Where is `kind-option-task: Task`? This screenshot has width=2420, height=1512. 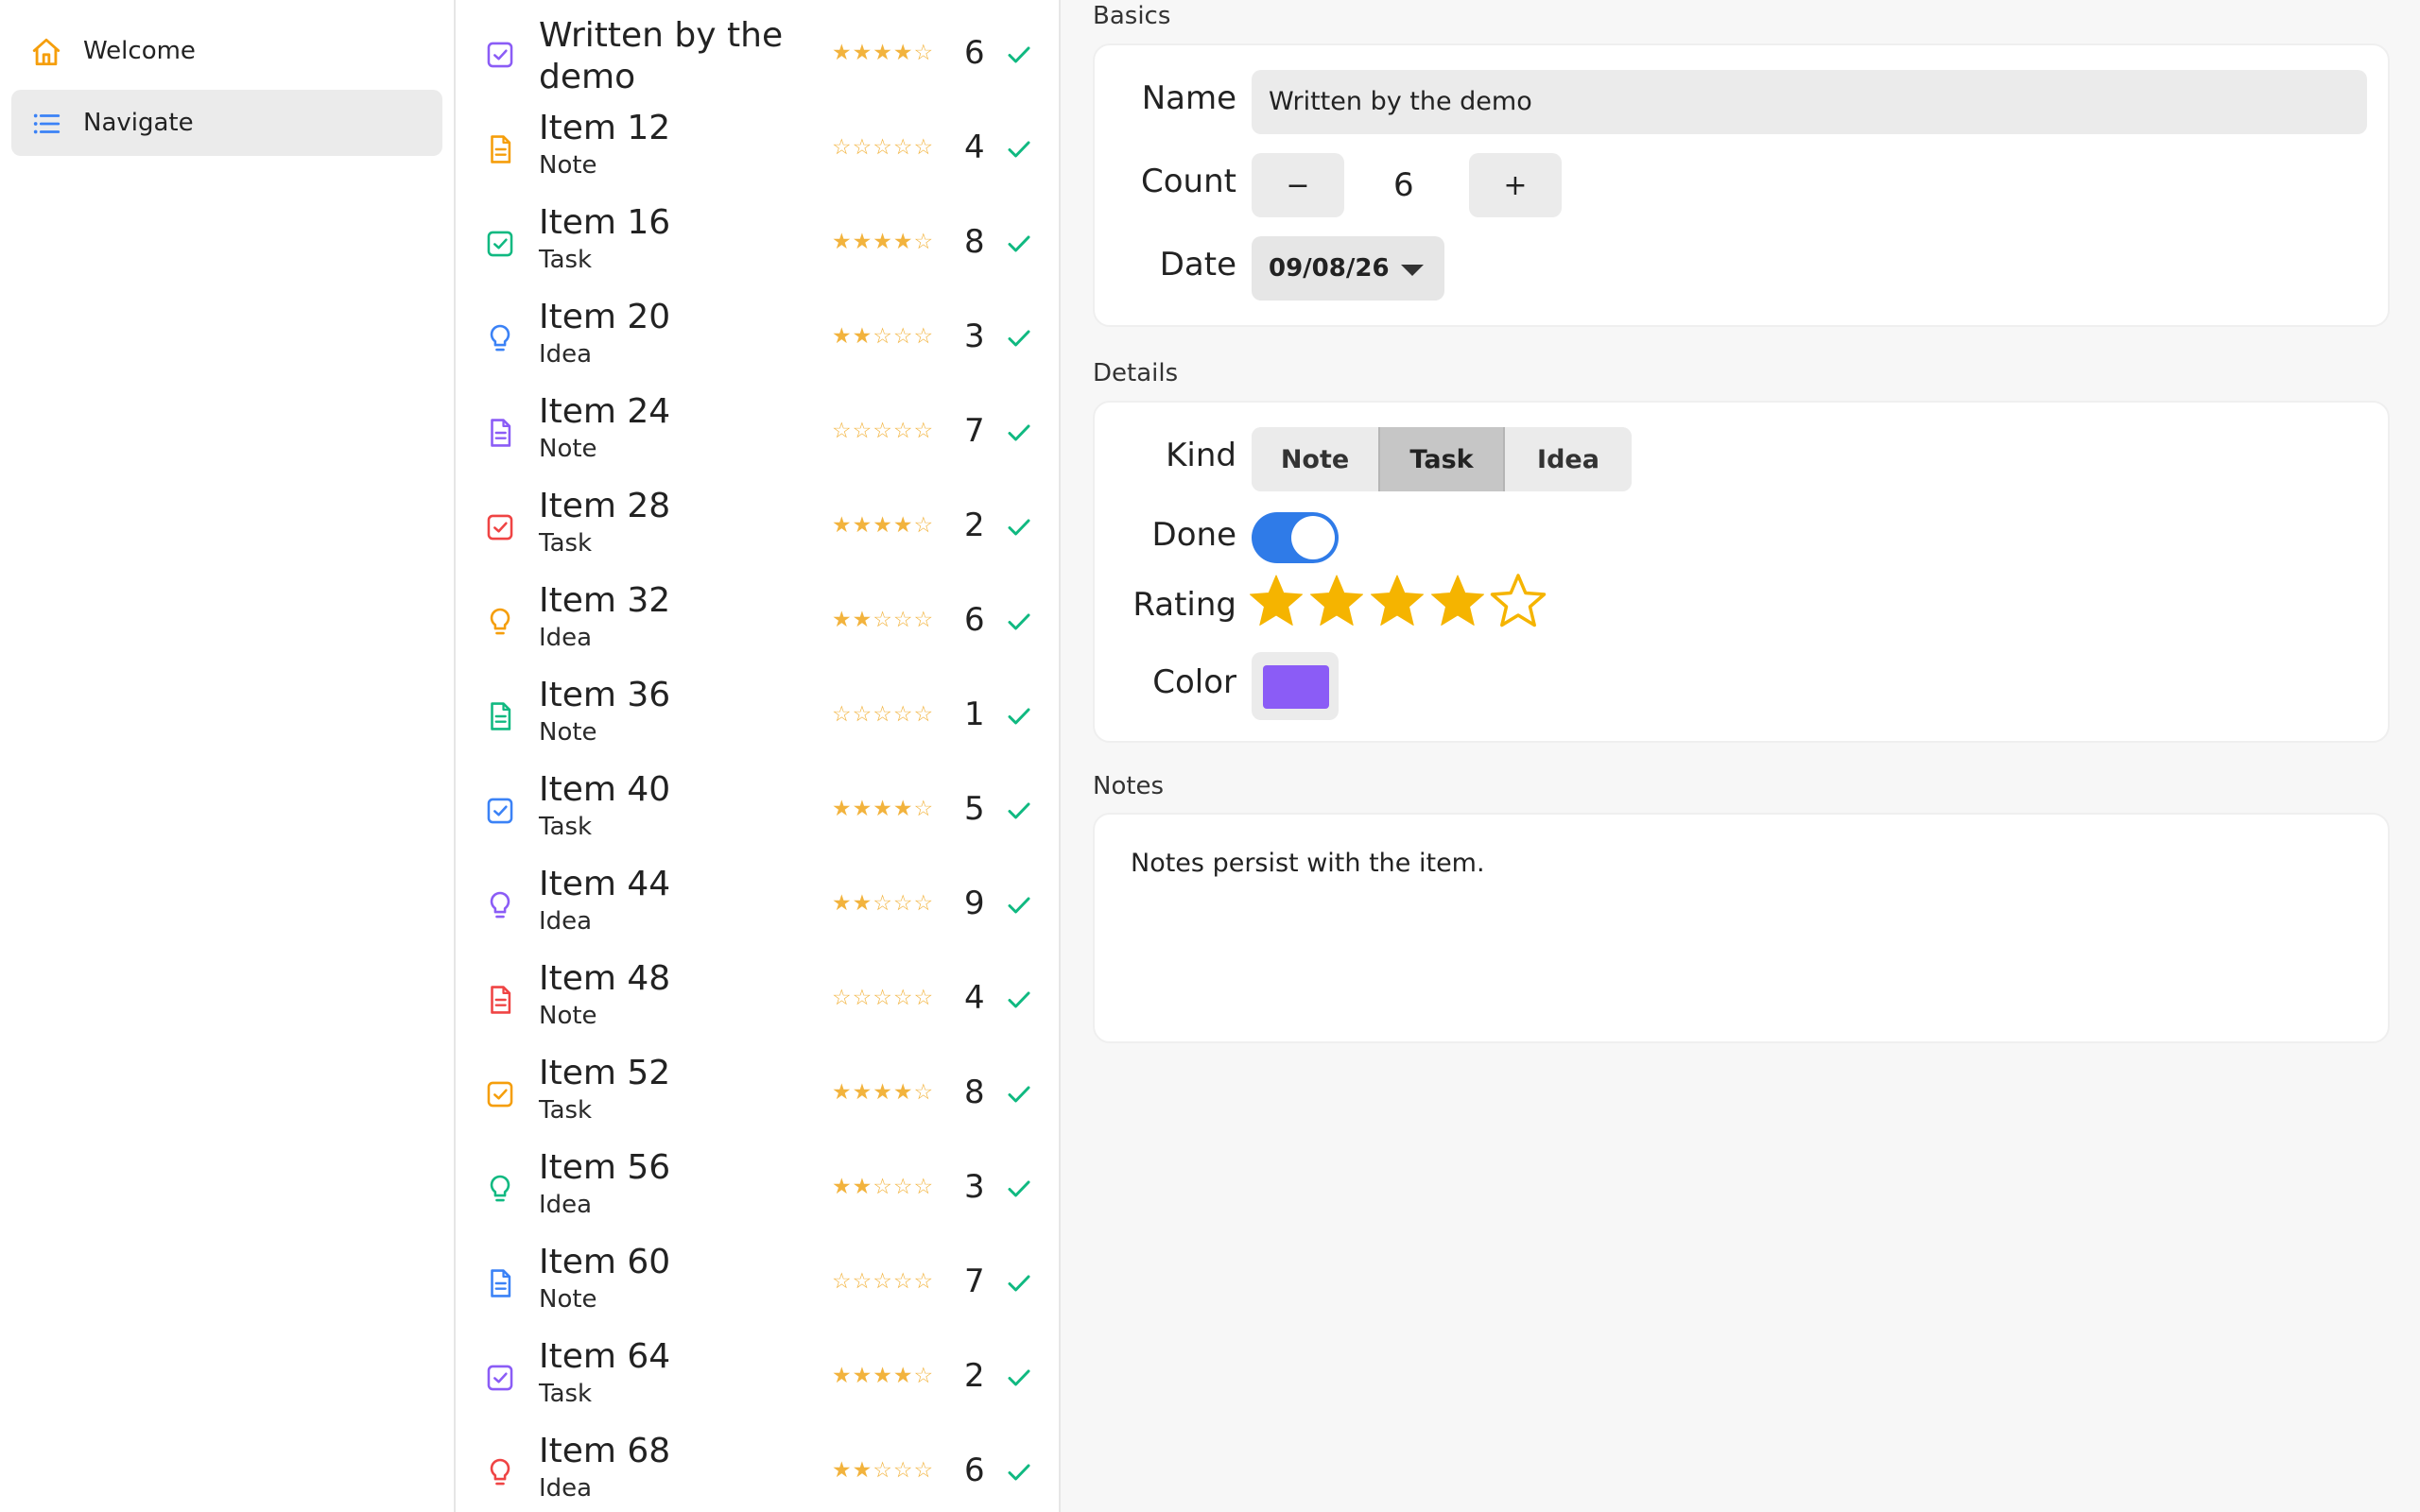
kind-option-task: Task is located at coordinates (1441, 459).